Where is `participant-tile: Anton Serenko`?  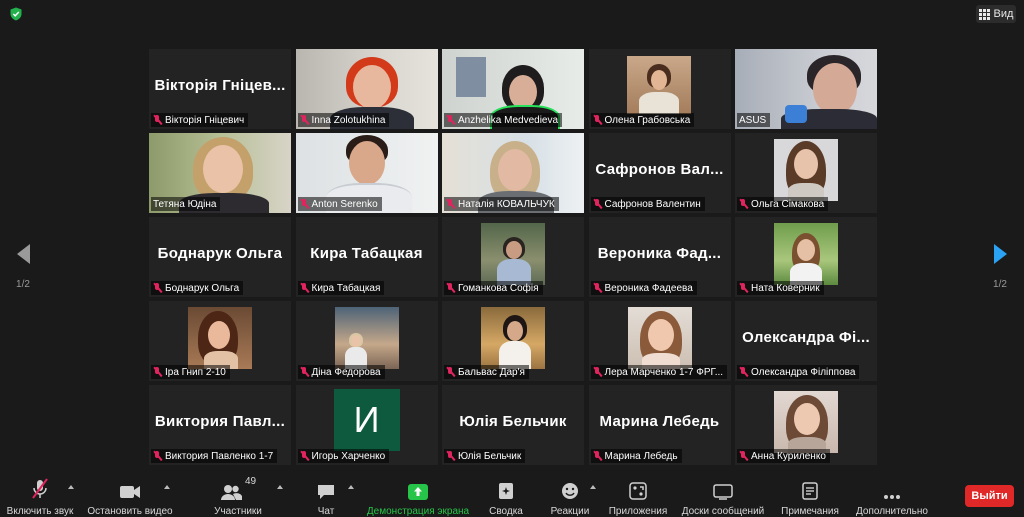 participant-tile: Anton Serenko is located at coordinates (366, 173).